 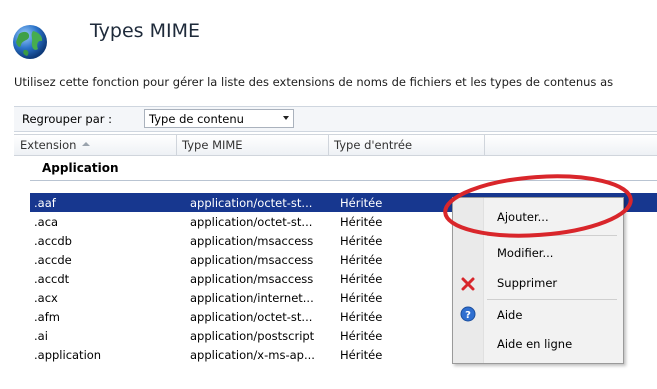 What do you see at coordinates (67, 119) in the screenshot?
I see `group-by-label: Regrouper par :` at bounding box center [67, 119].